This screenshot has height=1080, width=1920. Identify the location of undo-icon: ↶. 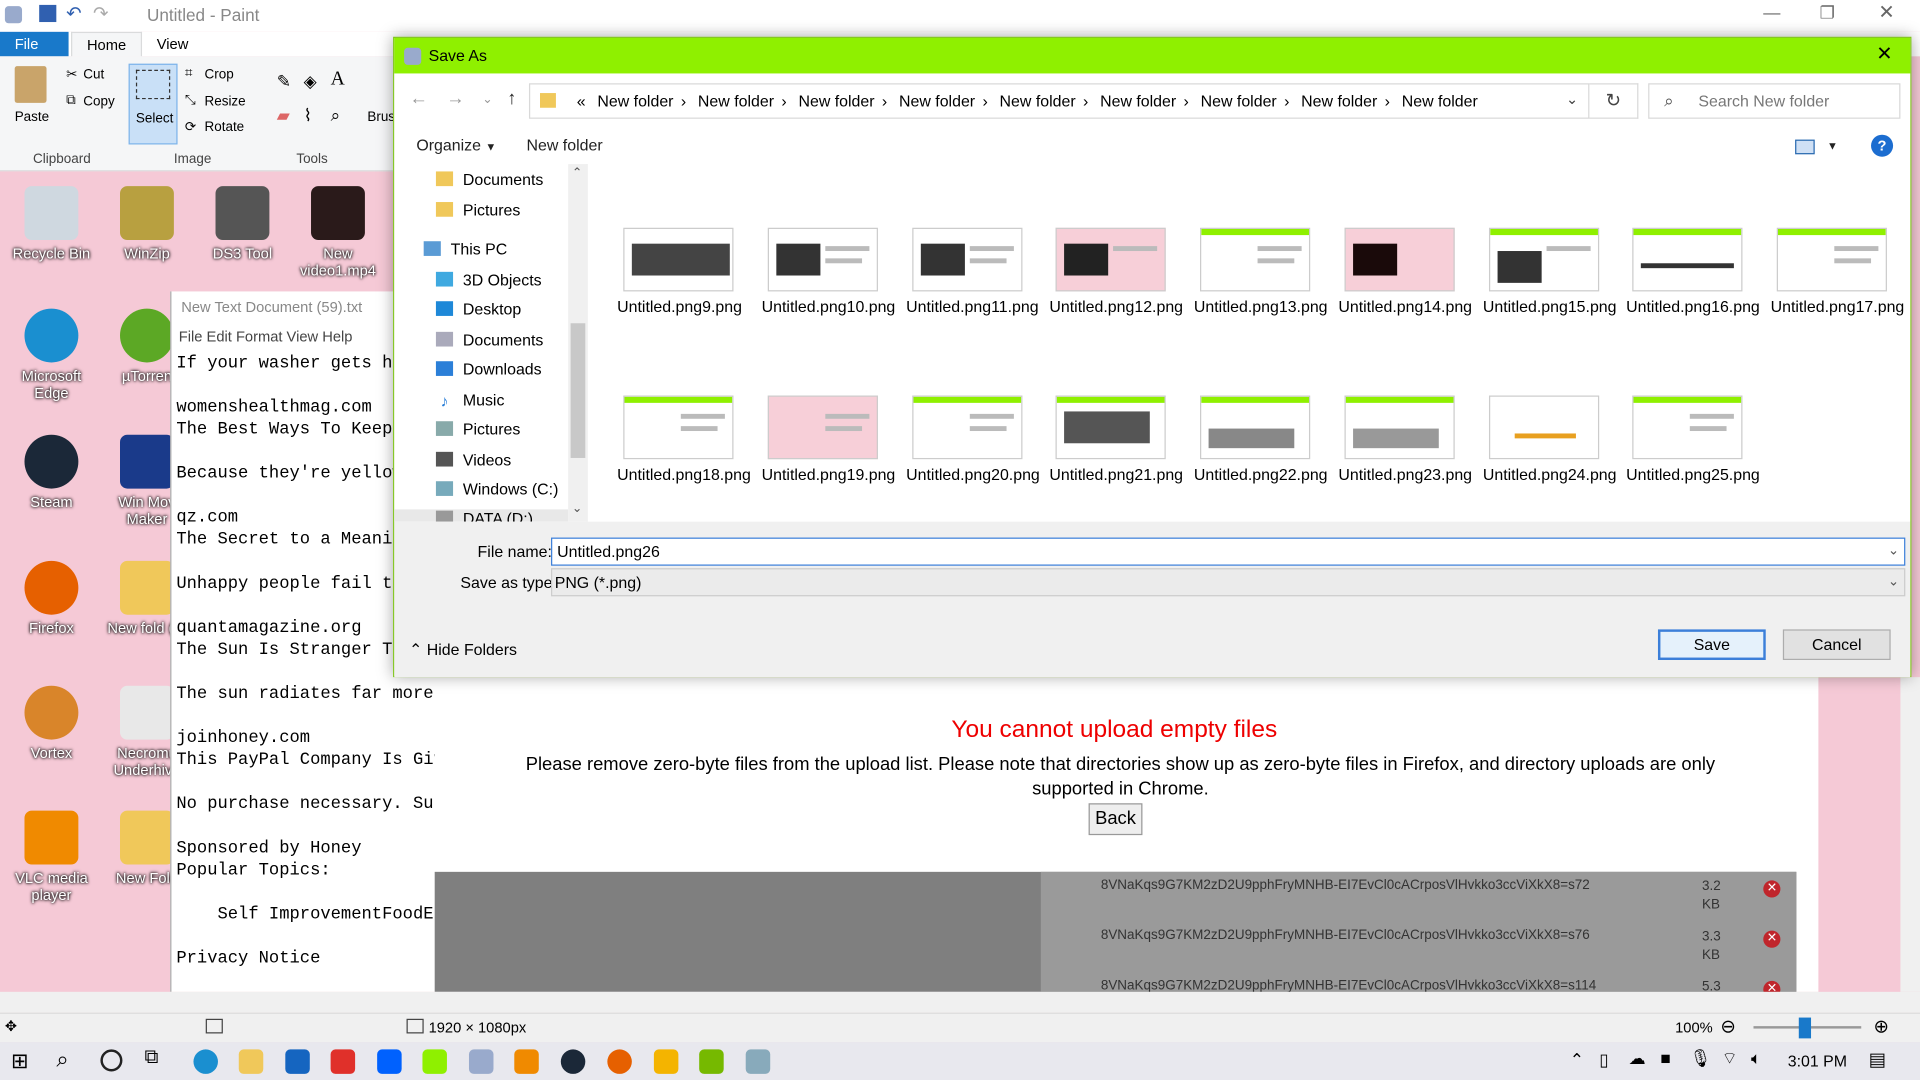
(73, 13).